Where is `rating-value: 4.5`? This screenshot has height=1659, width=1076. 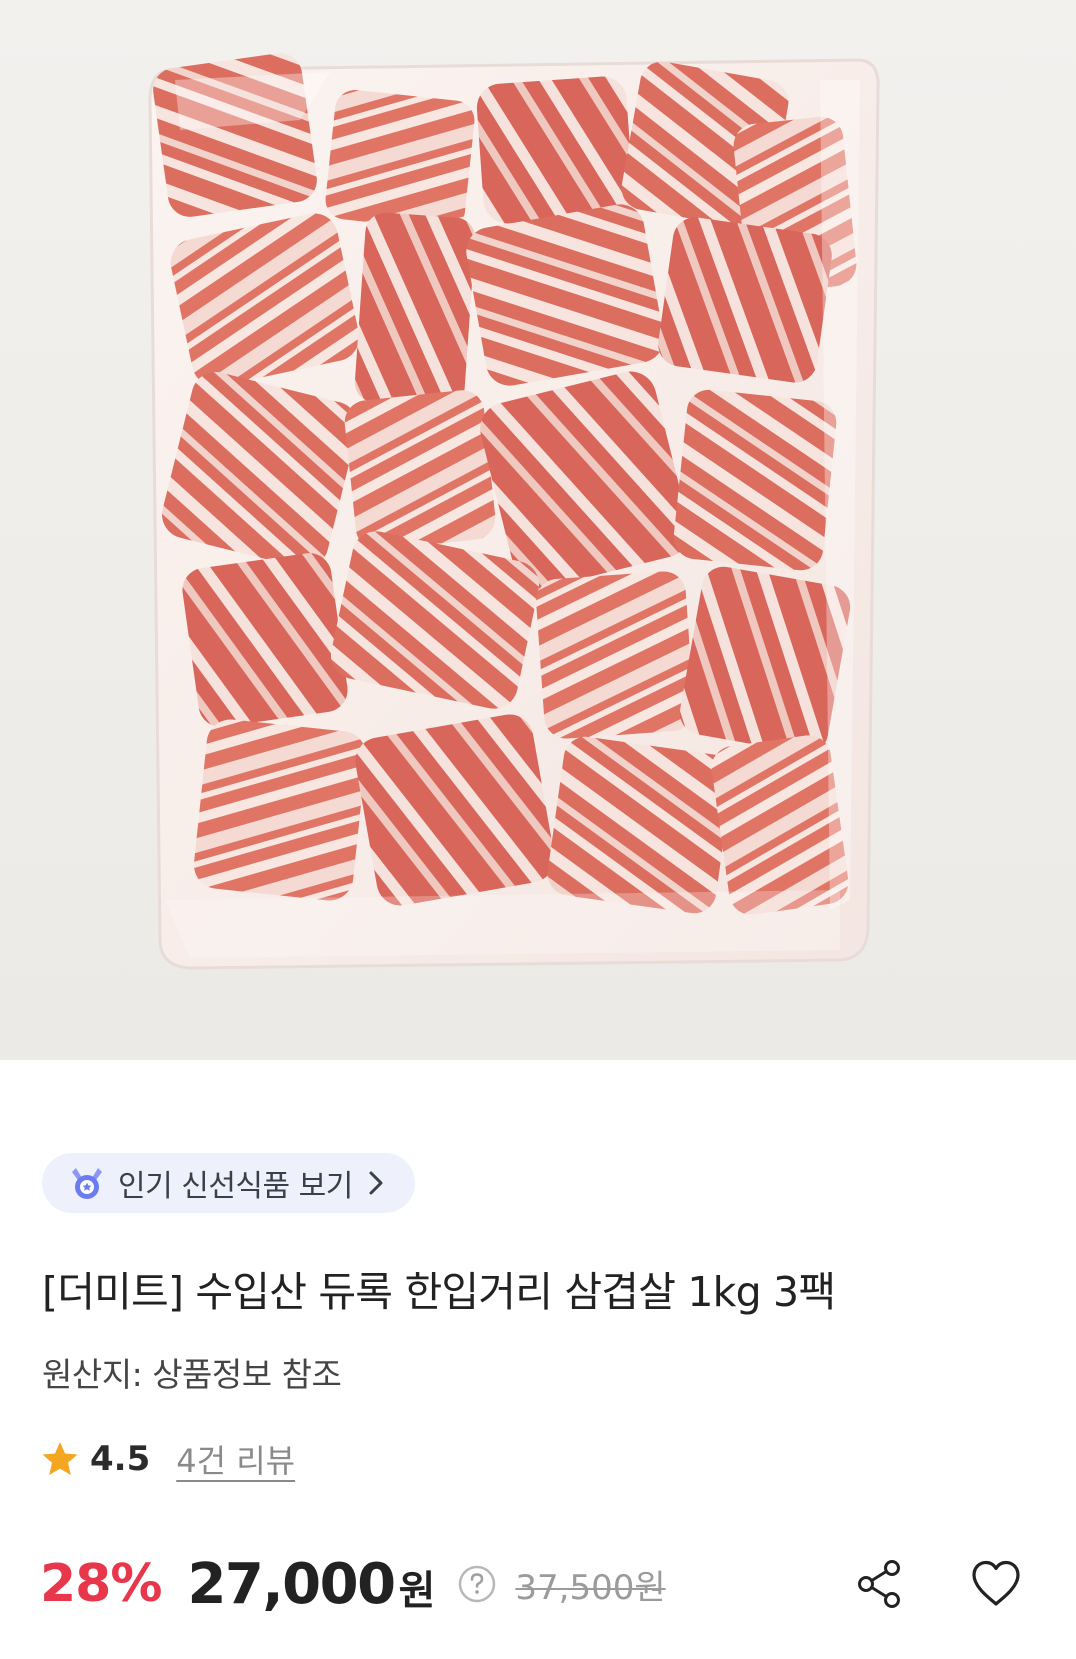 rating-value: 4.5 is located at coordinates (120, 1459).